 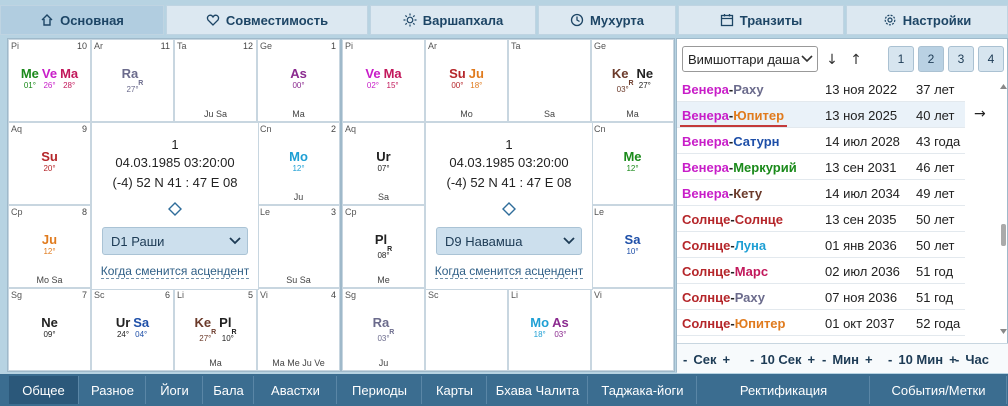 What do you see at coordinates (123, 327) in the screenshot?
I see `planet-ur: Ur 24°` at bounding box center [123, 327].